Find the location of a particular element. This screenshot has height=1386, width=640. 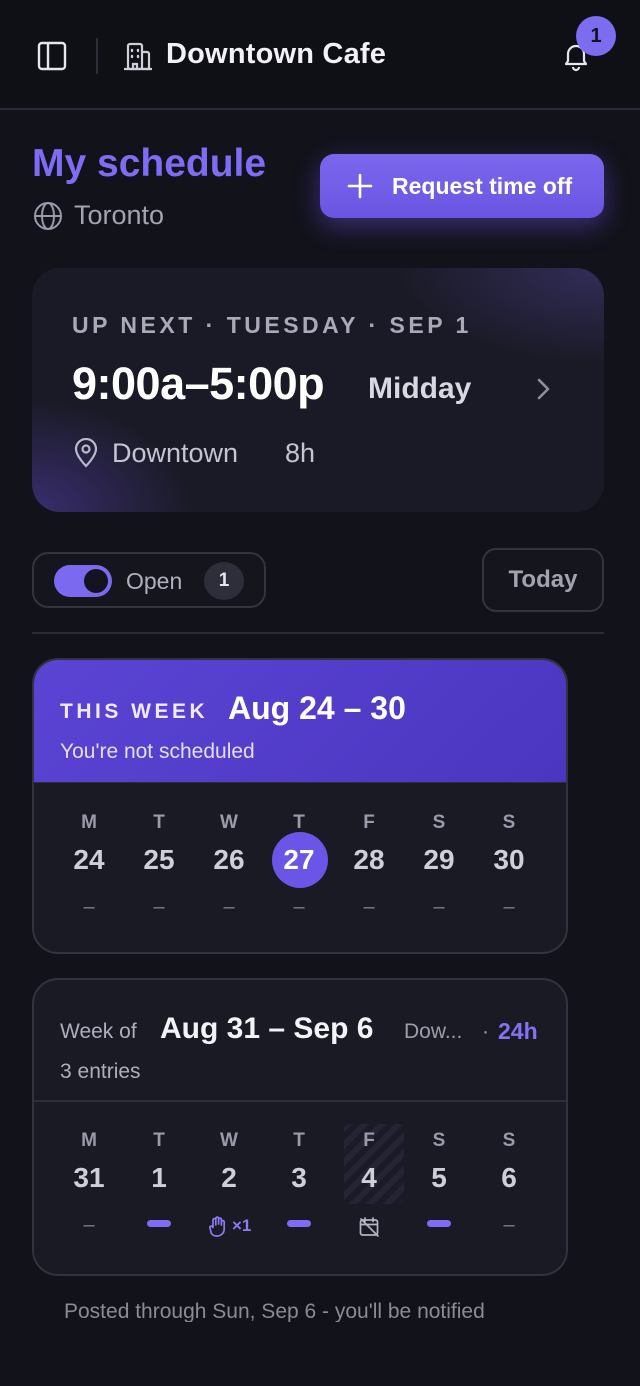

day-number: 2 is located at coordinates (229, 1177).